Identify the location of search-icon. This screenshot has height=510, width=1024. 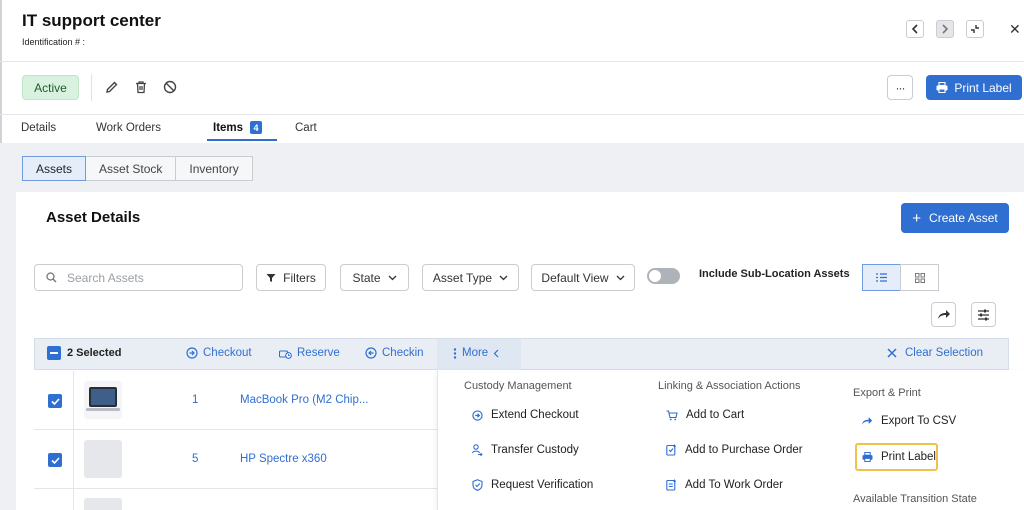
(51, 277).